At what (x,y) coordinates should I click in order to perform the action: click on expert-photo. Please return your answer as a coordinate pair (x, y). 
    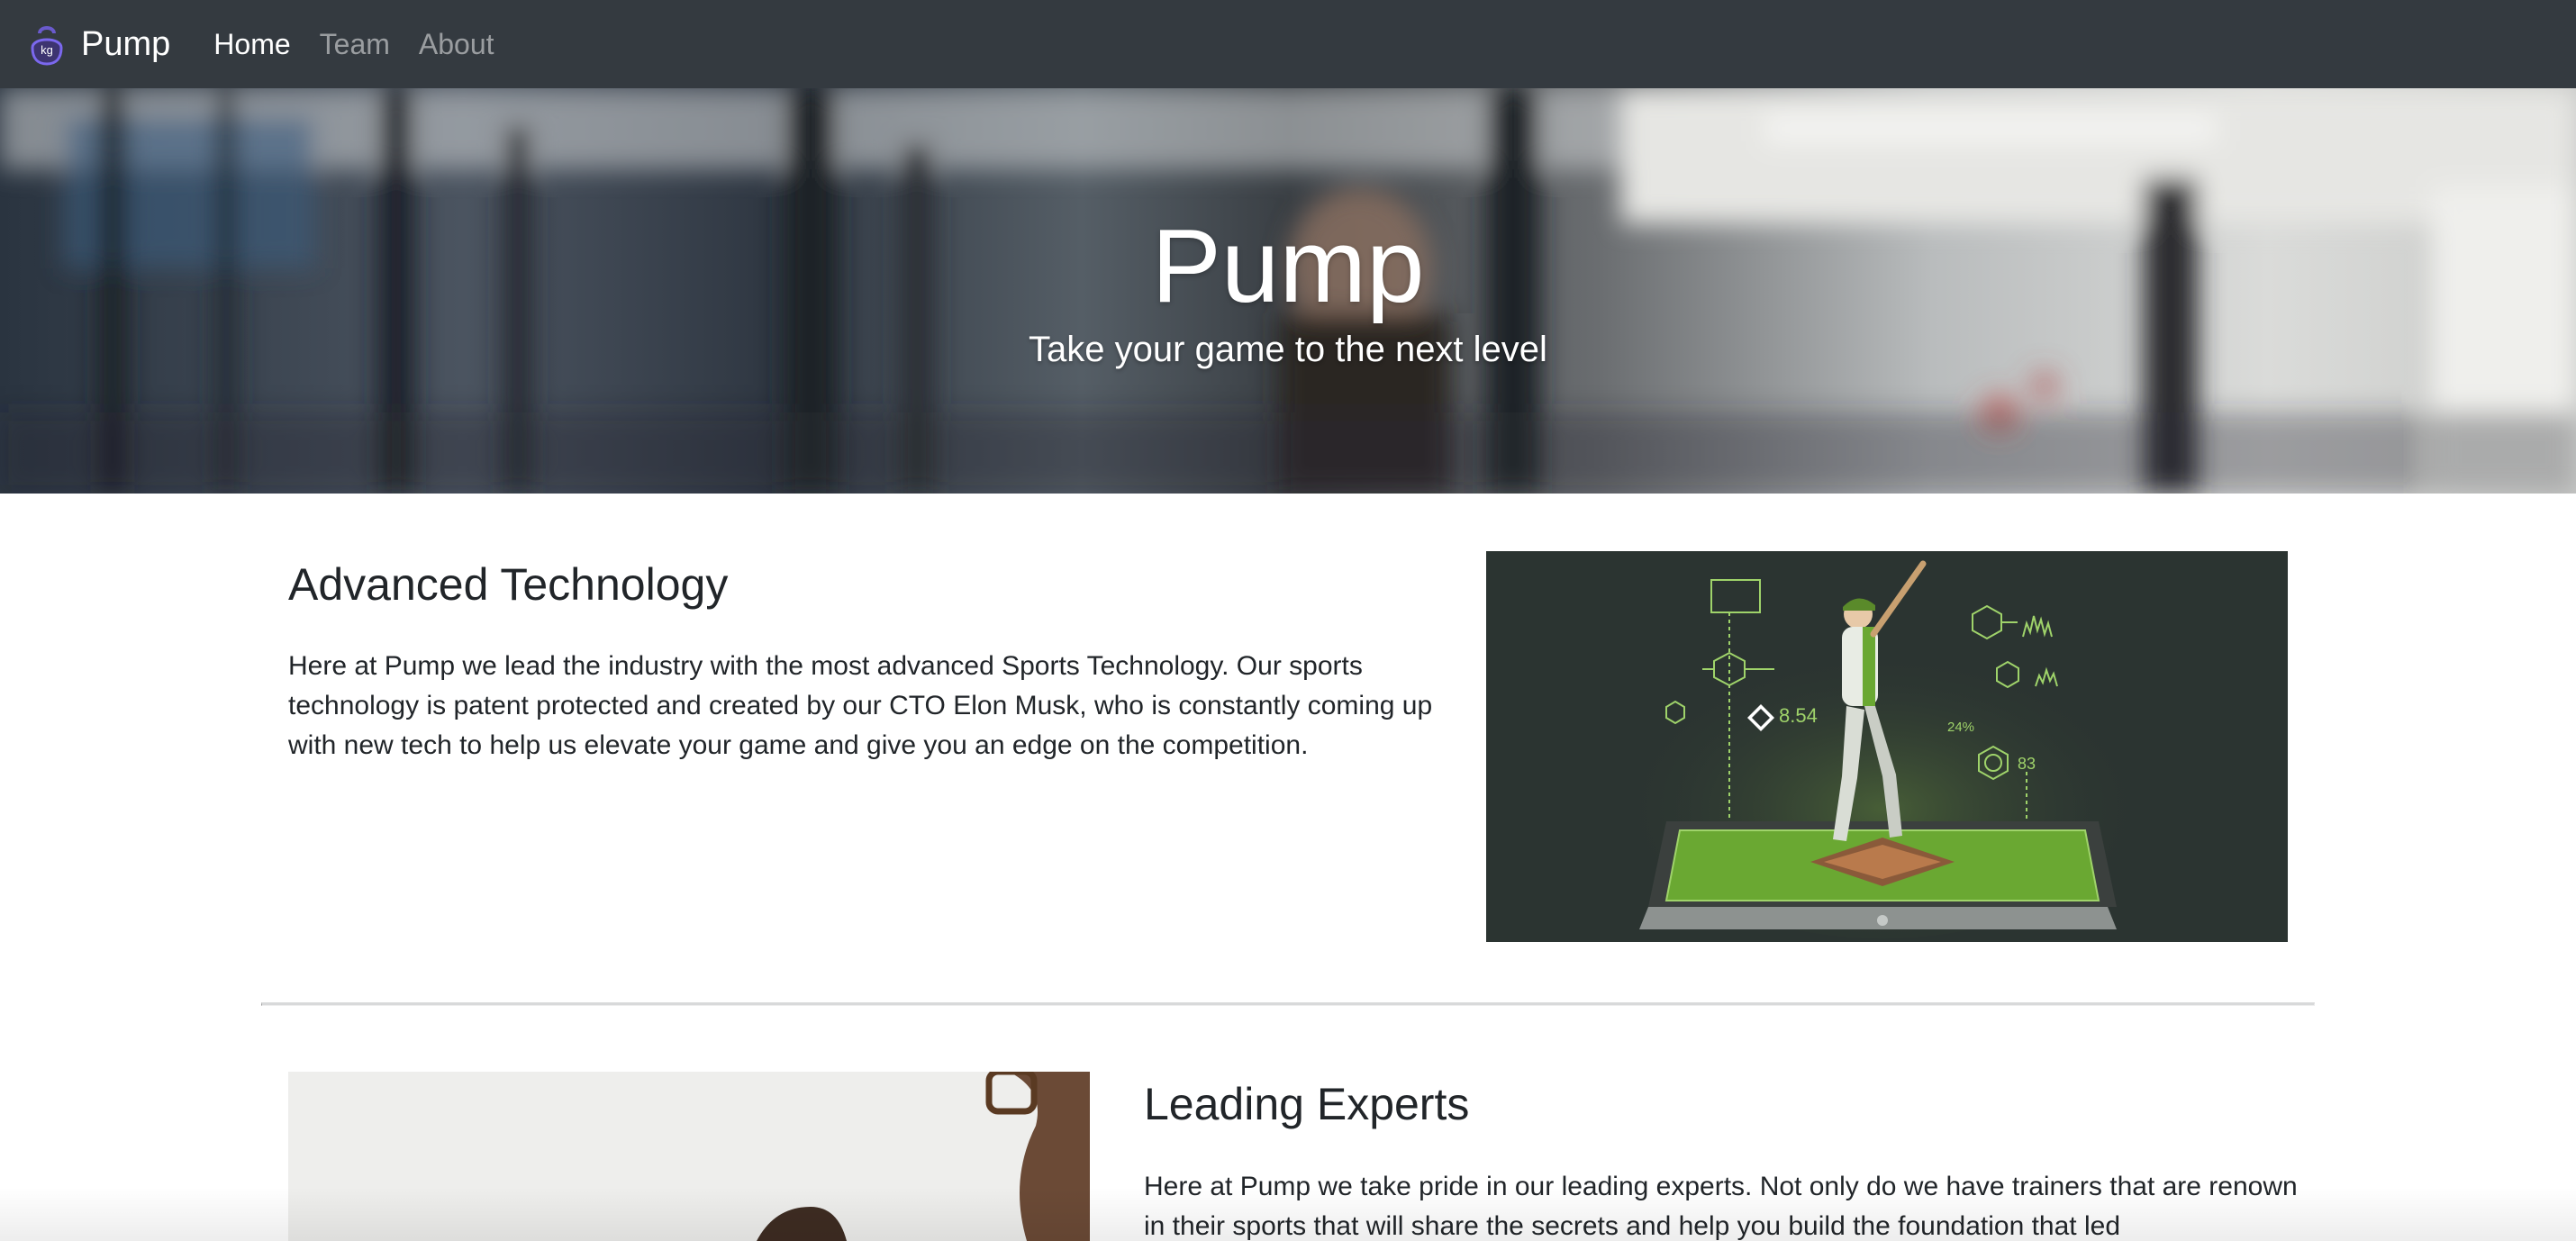
    Looking at the image, I should click on (689, 1157).